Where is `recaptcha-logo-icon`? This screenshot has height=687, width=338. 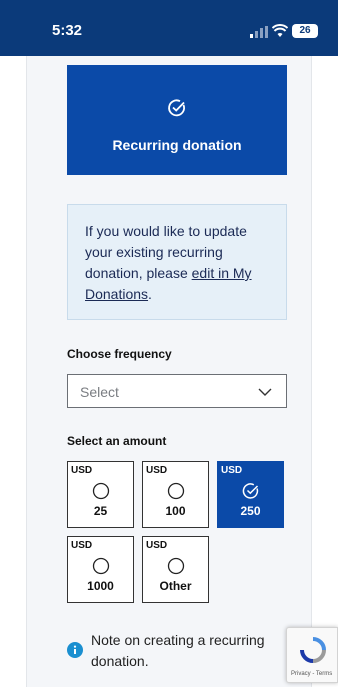
recaptcha-logo-icon is located at coordinates (313, 650).